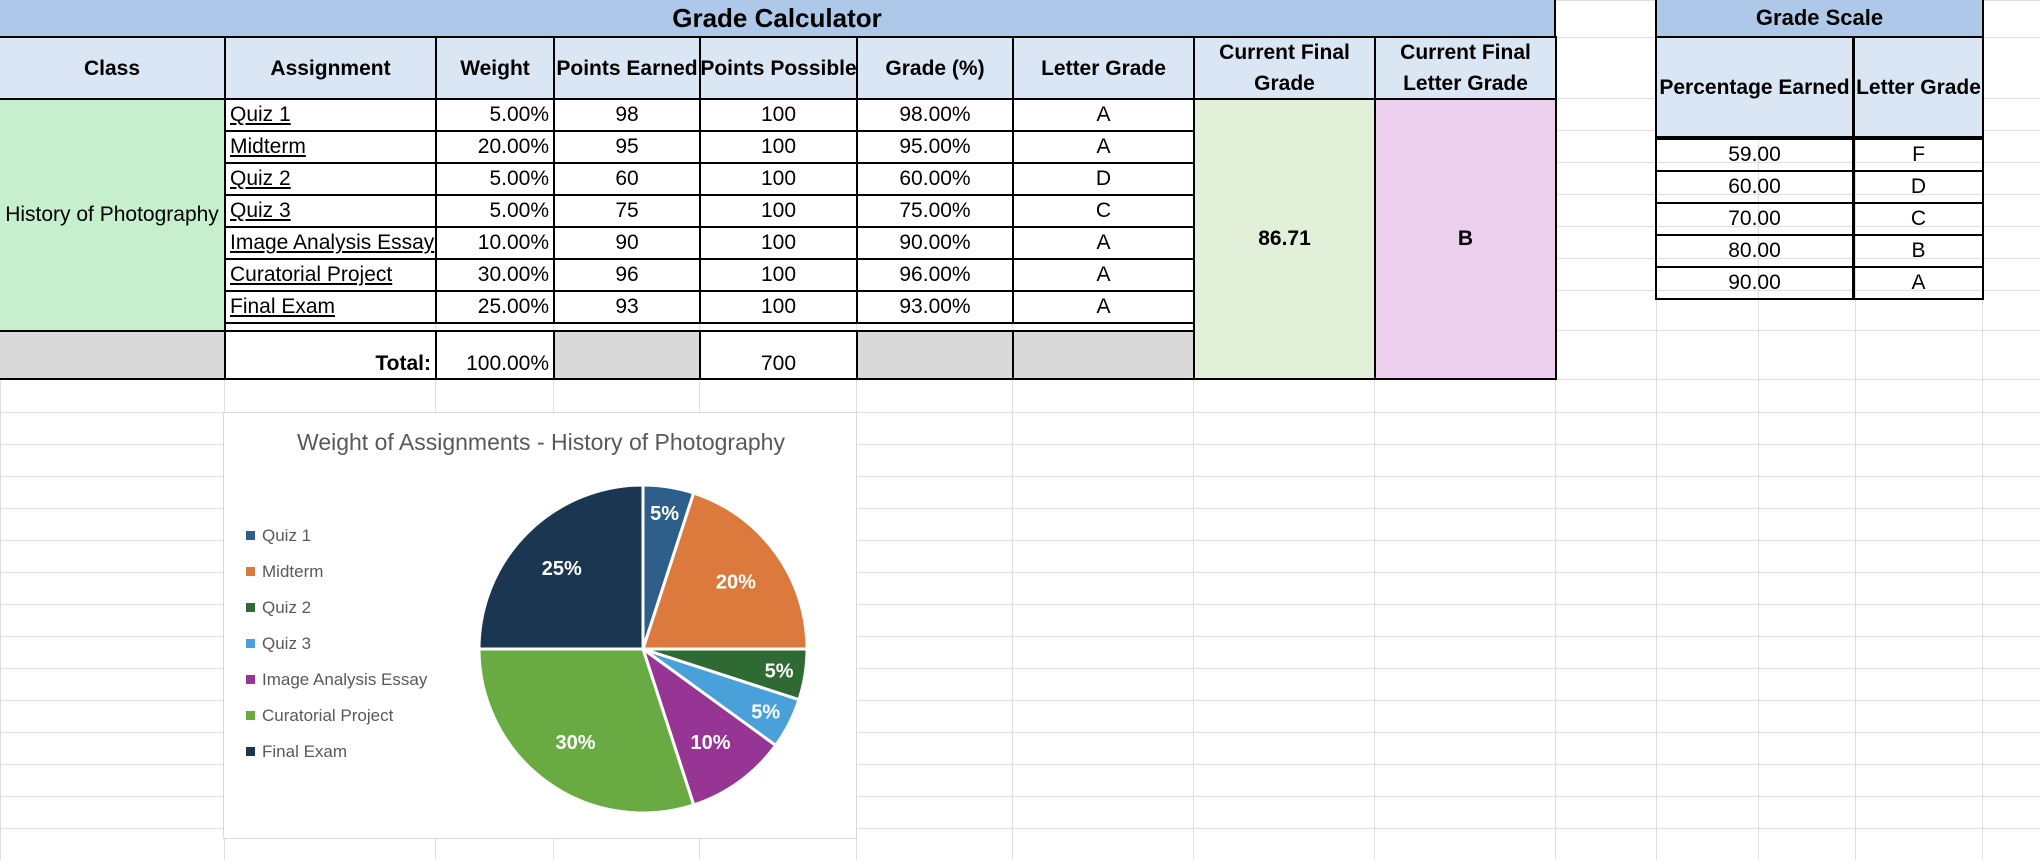  What do you see at coordinates (1103, 68) in the screenshot?
I see `header-letter-grade: Letter Grade` at bounding box center [1103, 68].